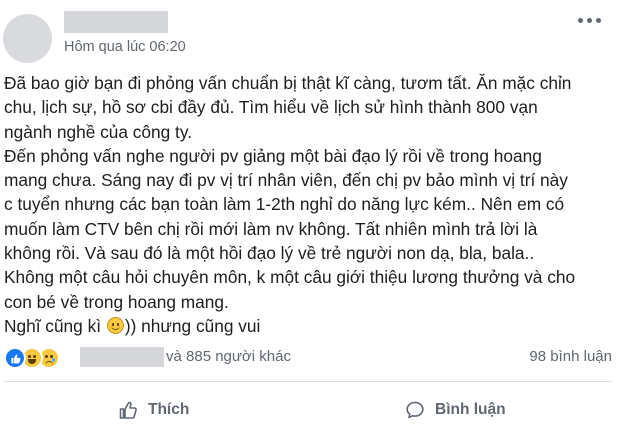 The image size is (620, 441). Describe the element at coordinates (15, 358) in the screenshot. I see `like-icon` at that location.